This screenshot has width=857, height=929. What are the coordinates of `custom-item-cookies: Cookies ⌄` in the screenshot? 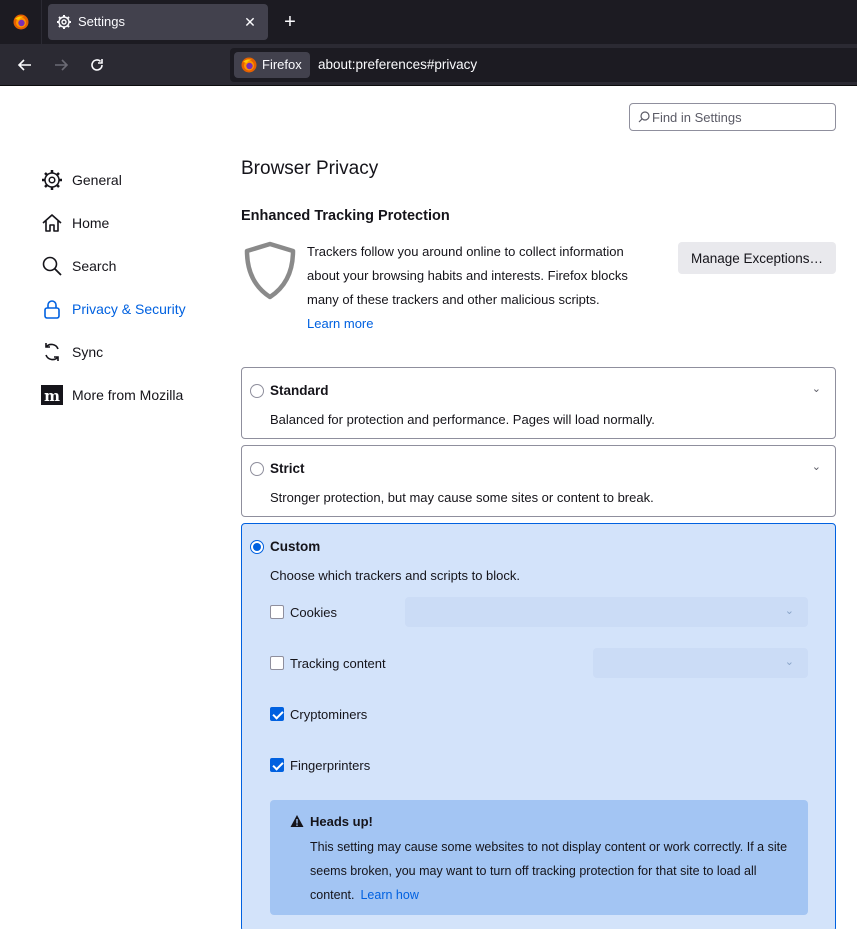 It's located at (540, 612).